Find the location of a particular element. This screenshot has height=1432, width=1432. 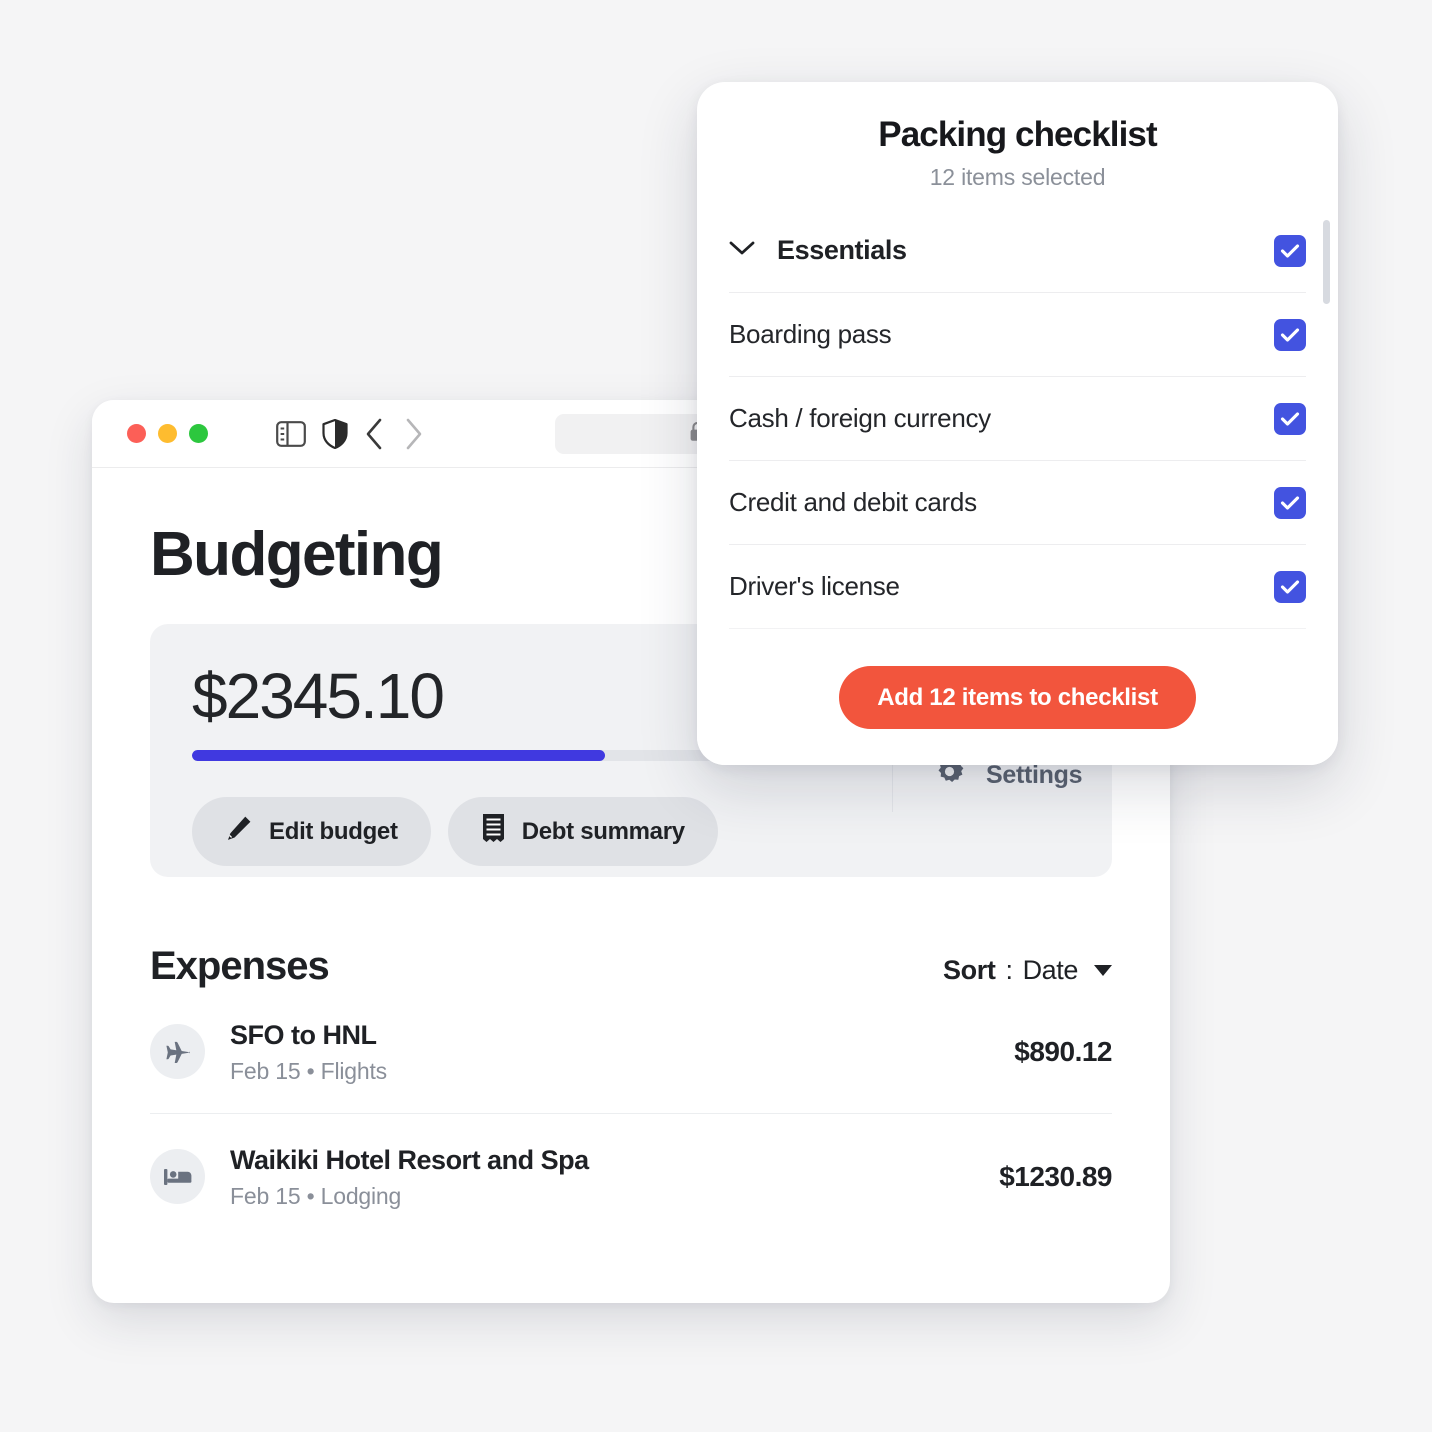

close-window-button is located at coordinates (136, 433).